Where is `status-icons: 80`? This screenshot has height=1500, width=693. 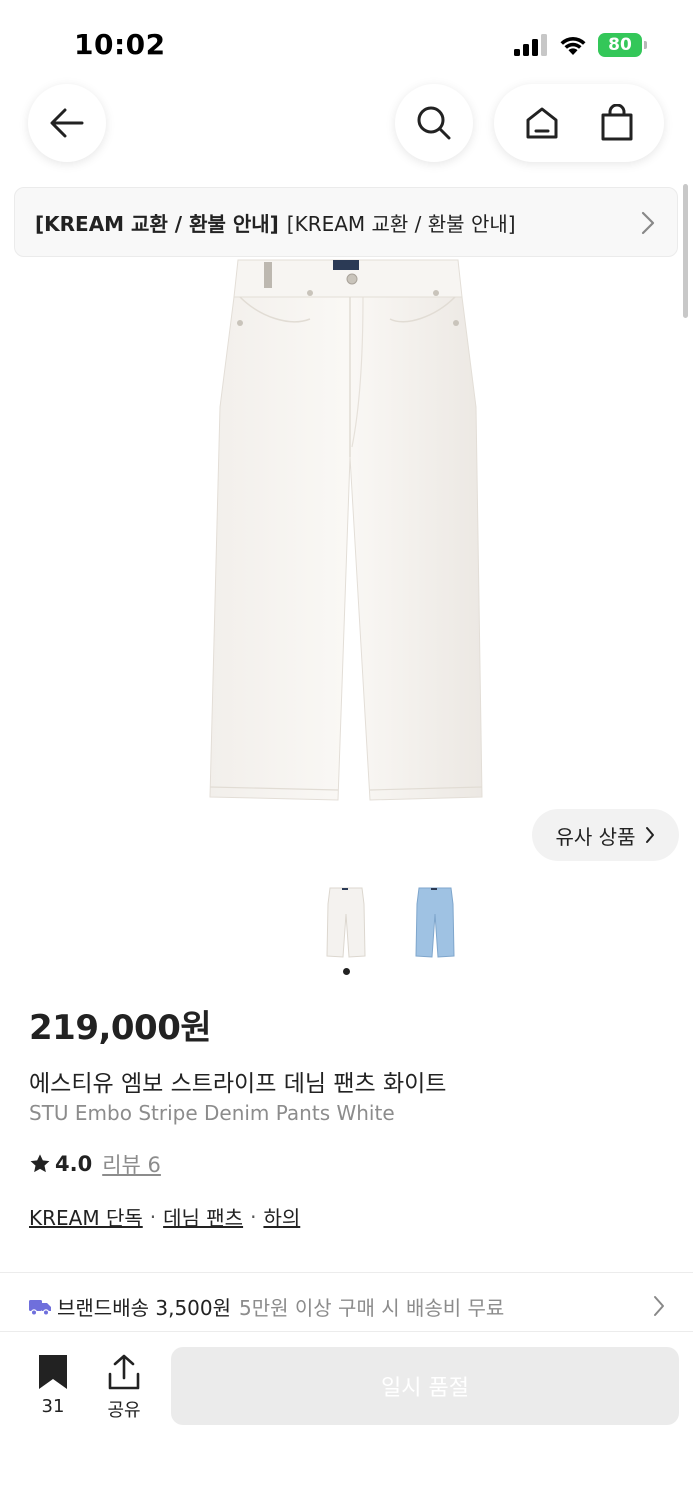
status-icons: 80 is located at coordinates (580, 45).